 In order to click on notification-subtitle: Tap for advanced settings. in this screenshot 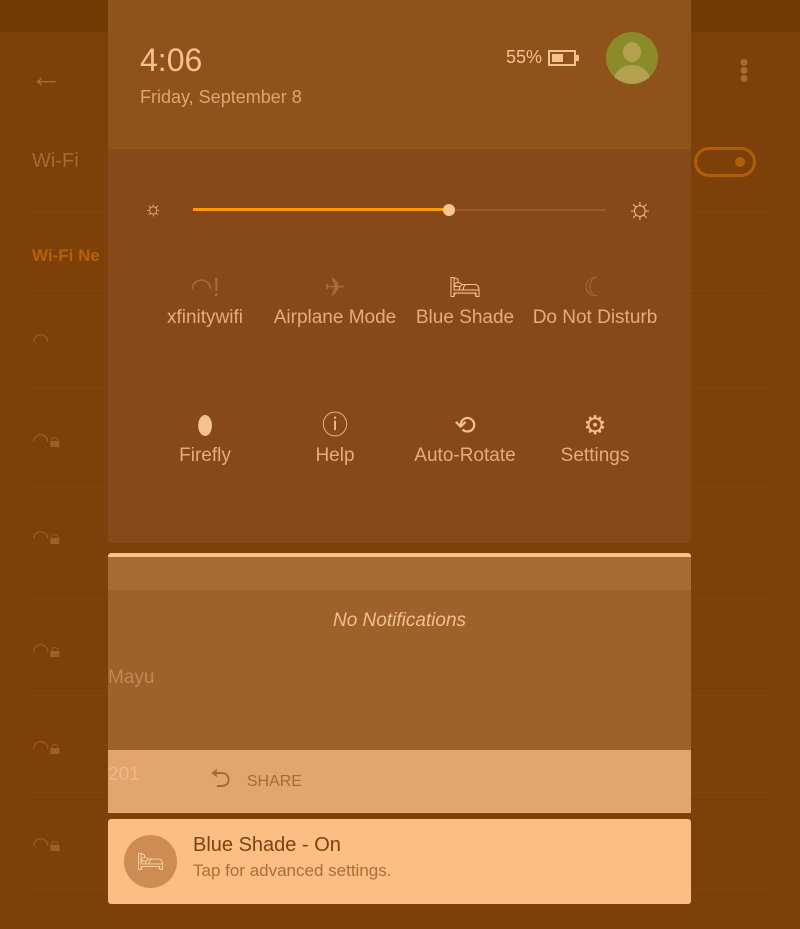, I will do `click(292, 870)`.